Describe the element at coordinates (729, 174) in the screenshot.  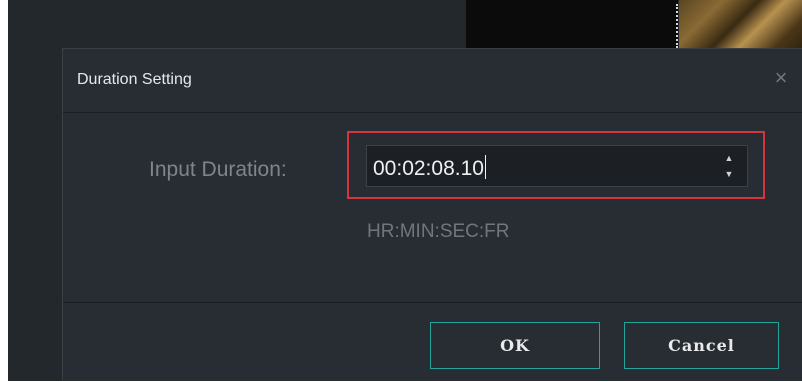
I see `spin-down-icon: ▼` at that location.